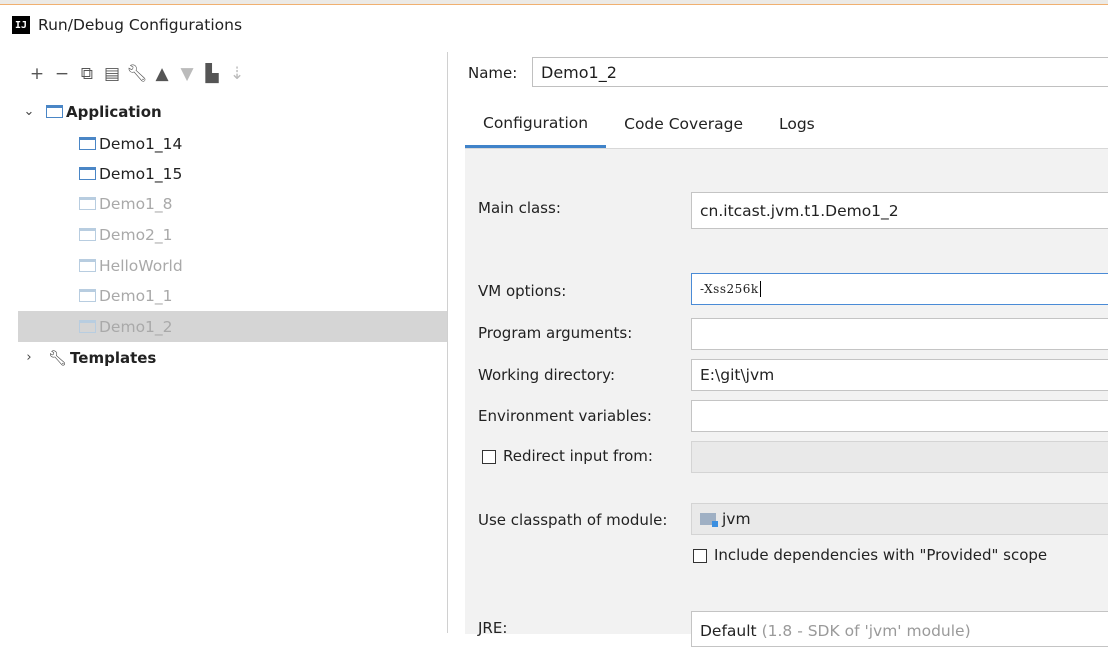 This screenshot has width=1108, height=647. Describe the element at coordinates (141, 143) in the screenshot. I see `tree-item-label: Demo1_14` at that location.